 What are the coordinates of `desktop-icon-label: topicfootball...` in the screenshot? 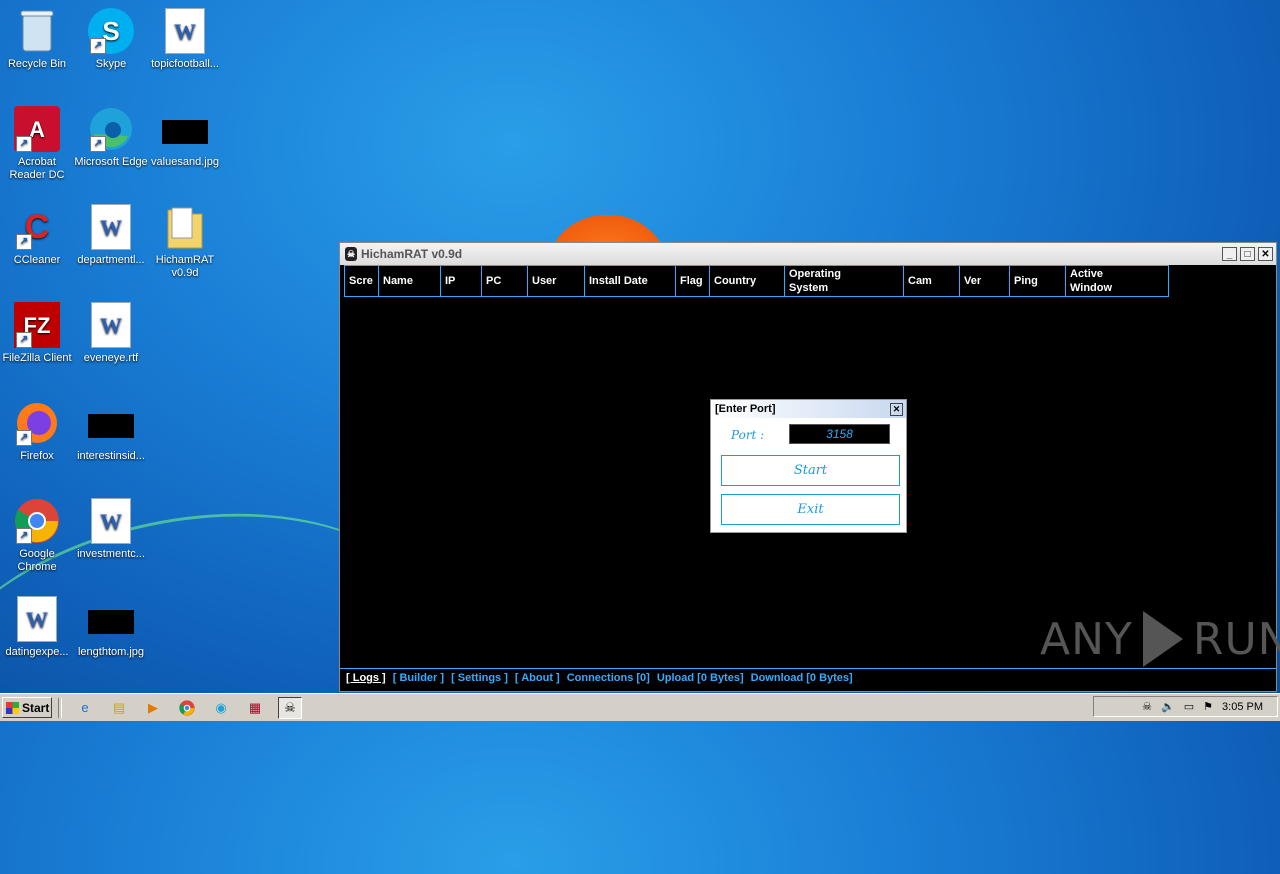 It's located at (185, 64).